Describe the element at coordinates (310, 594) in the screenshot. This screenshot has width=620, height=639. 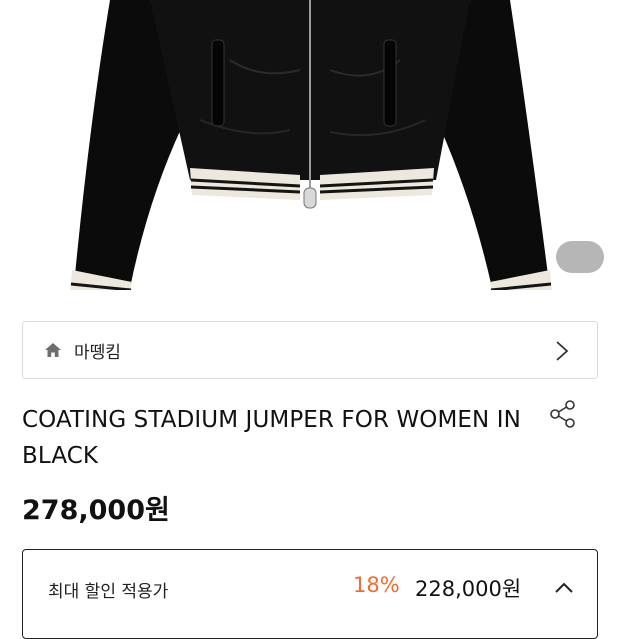
I see `max-discount-panel: 최대 할인 적용가 18% 228,000원` at that location.